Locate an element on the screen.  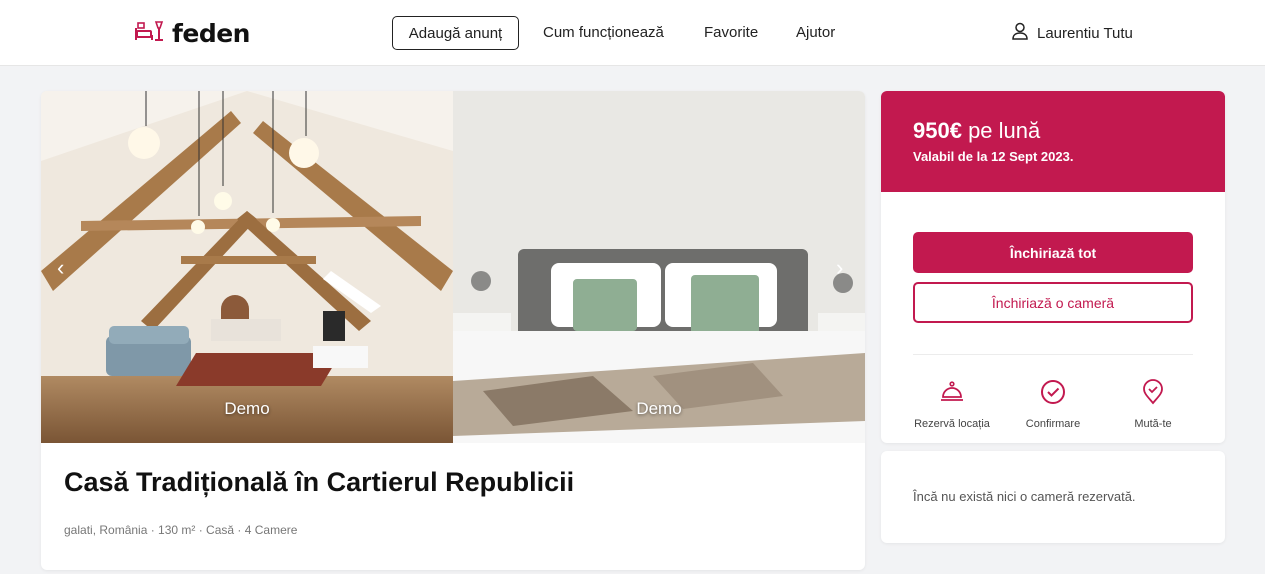
user-name: Laurentiu Tutu is located at coordinates (1085, 33).